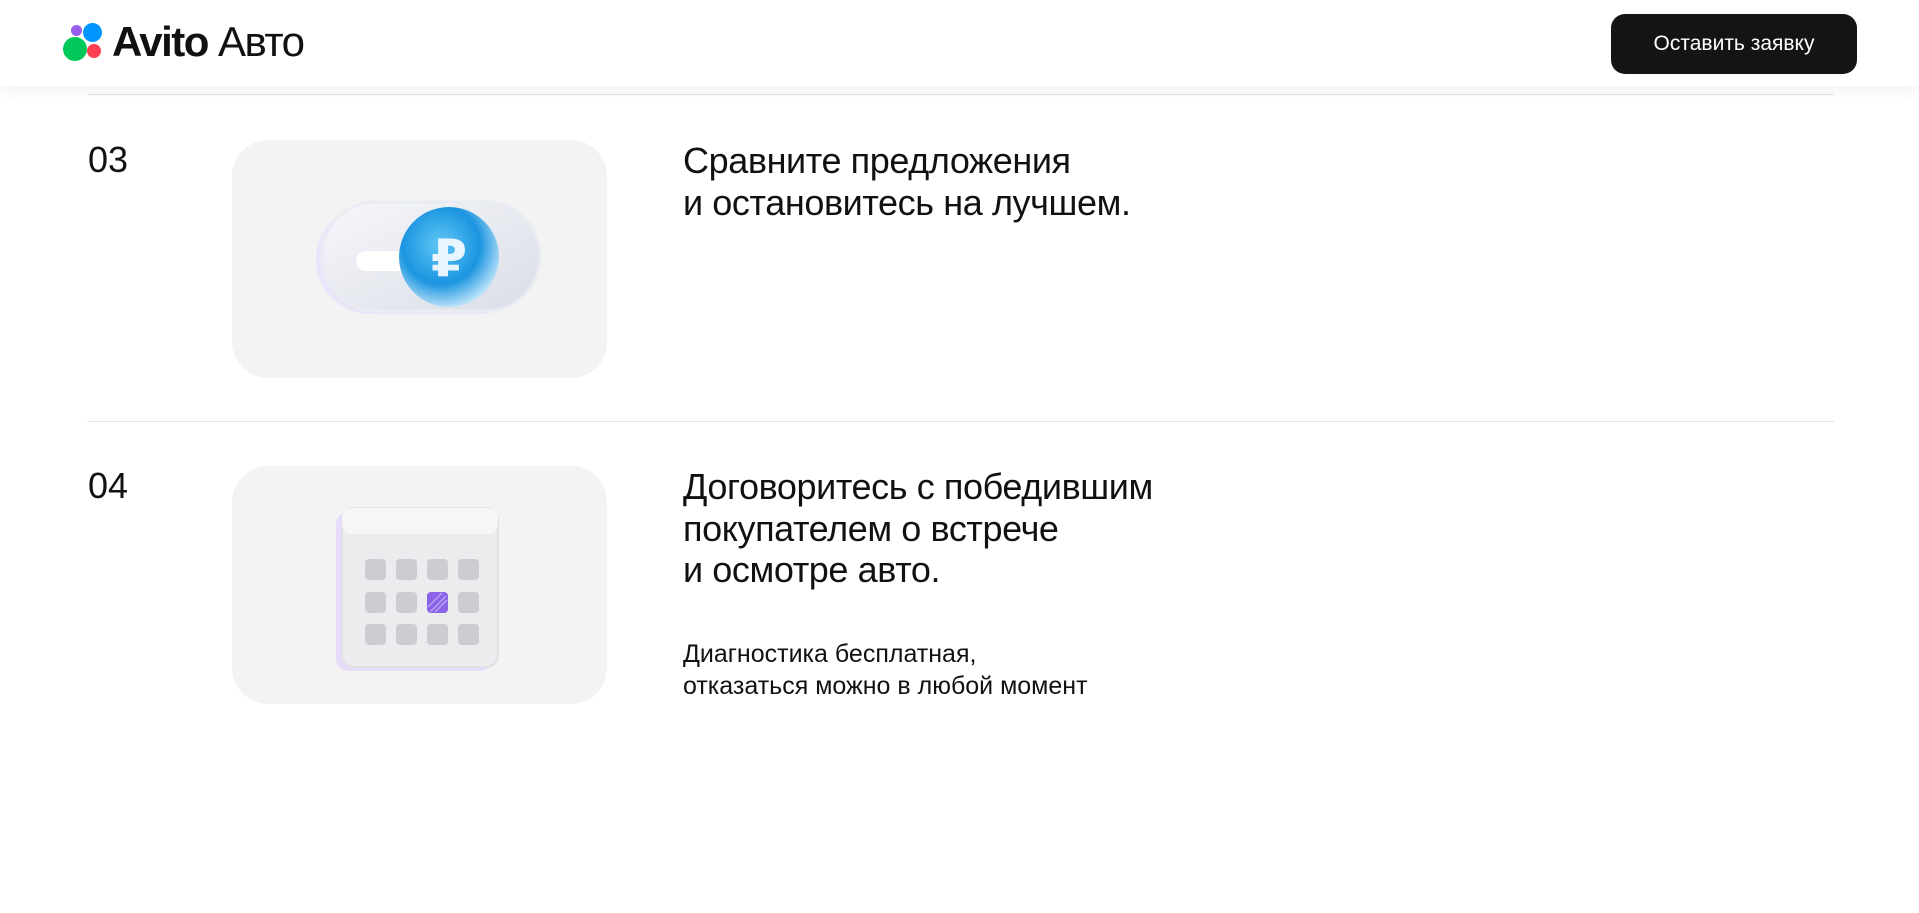 This screenshot has height=913, width=1919. I want to click on leave-request-button: Оставить заявку, so click(1734, 44).